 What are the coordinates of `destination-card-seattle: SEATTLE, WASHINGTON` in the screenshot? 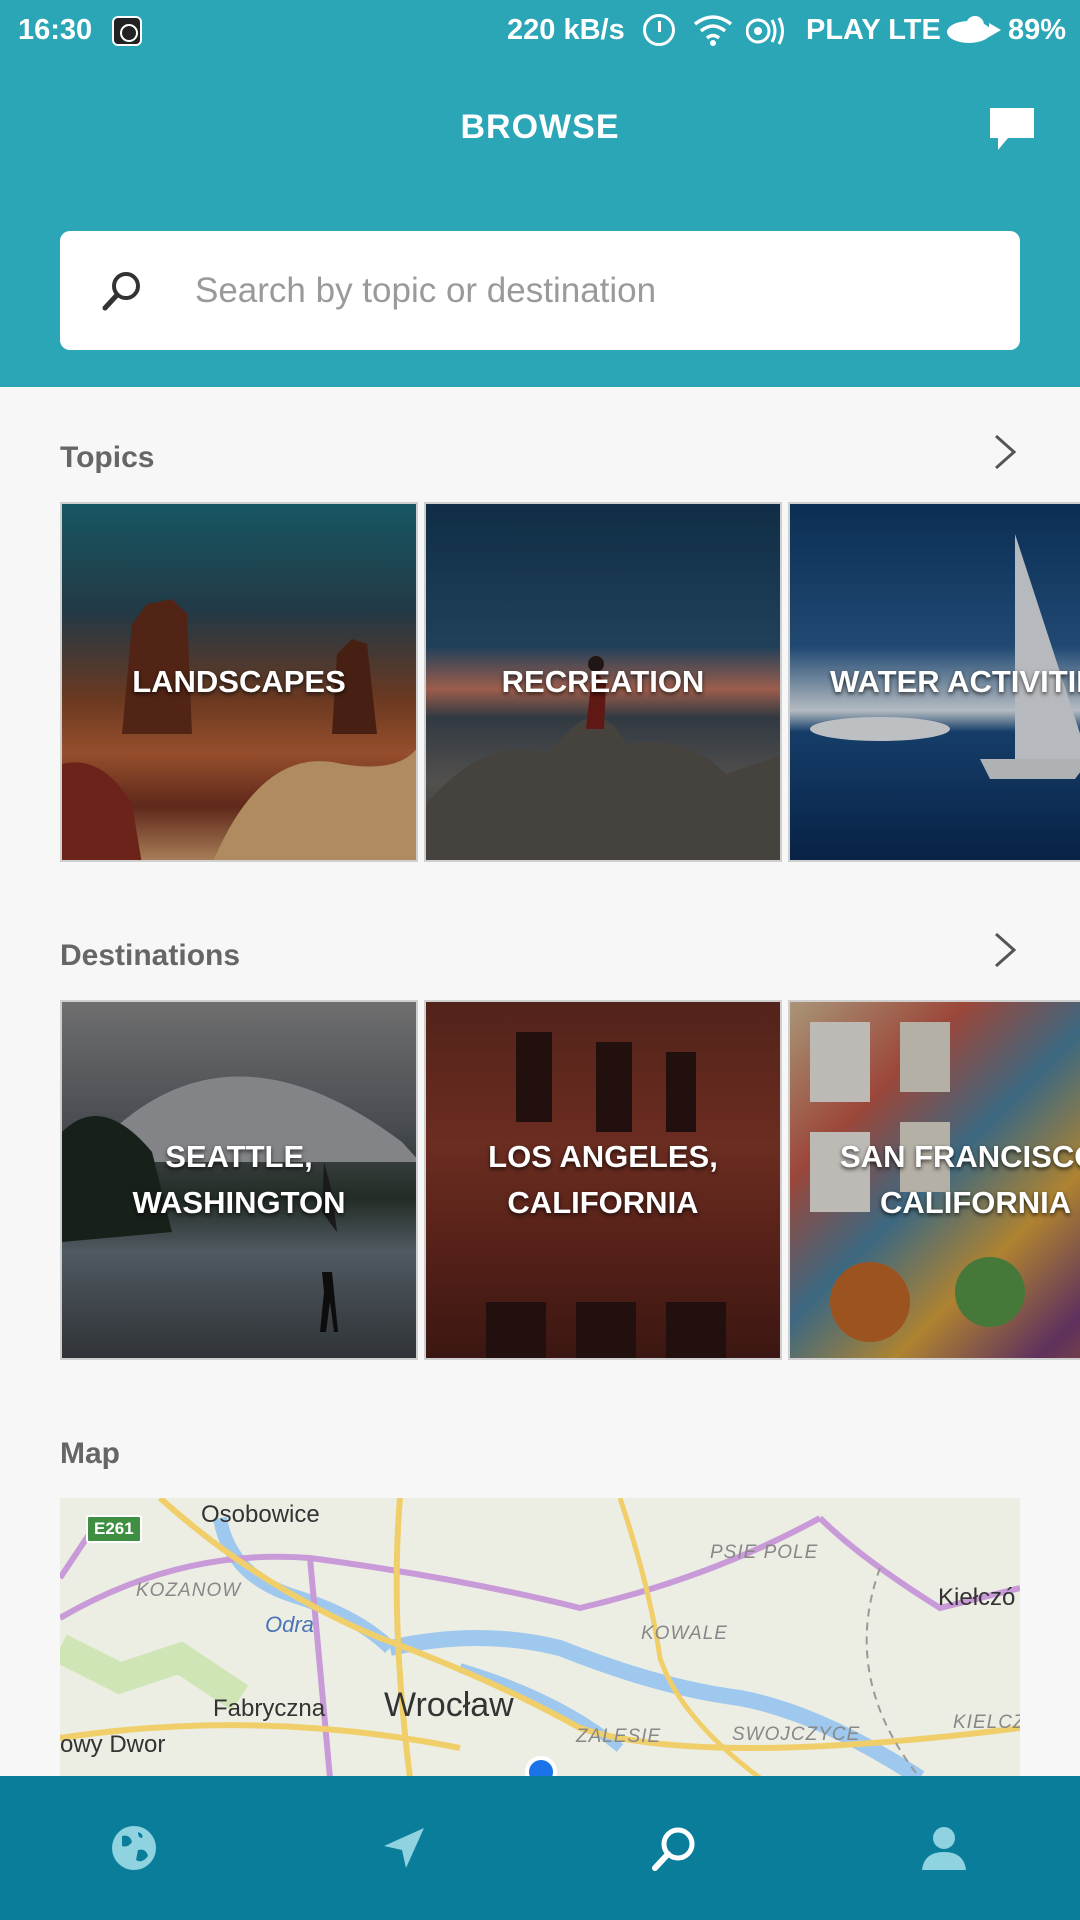 It's located at (239, 1180).